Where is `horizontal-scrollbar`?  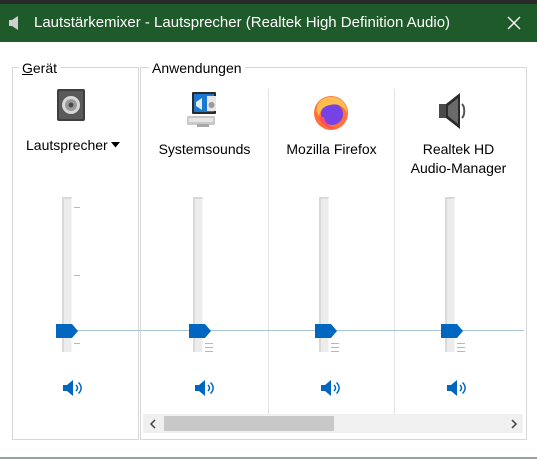 horizontal-scrollbar is located at coordinates (333, 423).